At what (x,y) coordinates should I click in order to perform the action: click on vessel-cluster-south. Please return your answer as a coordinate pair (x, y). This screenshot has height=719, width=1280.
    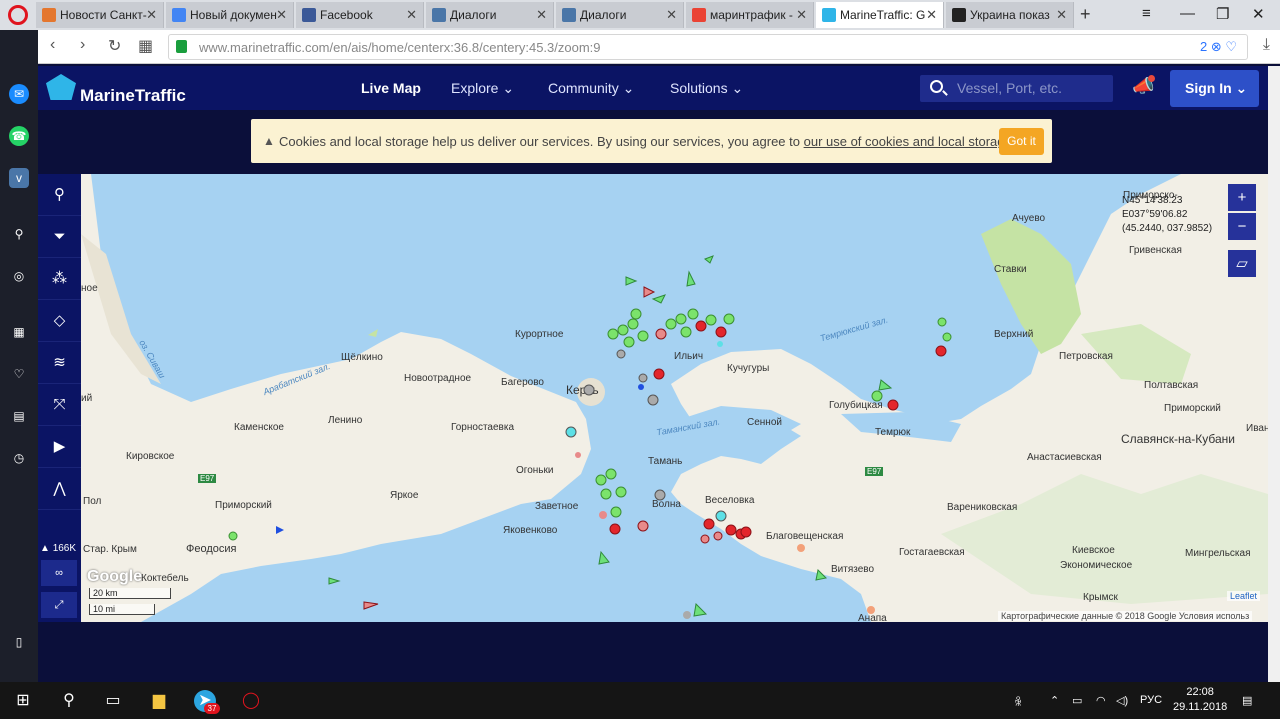
    Looking at the image, I should click on (643, 543).